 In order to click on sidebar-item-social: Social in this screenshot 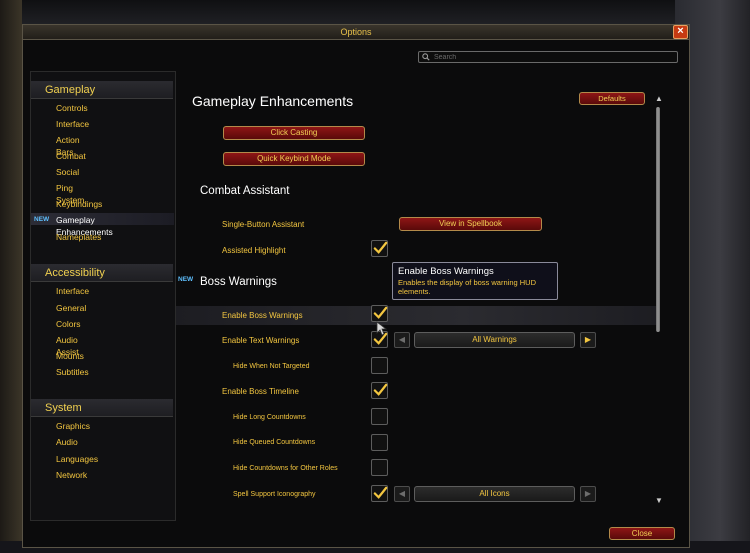, I will do `click(67, 172)`.